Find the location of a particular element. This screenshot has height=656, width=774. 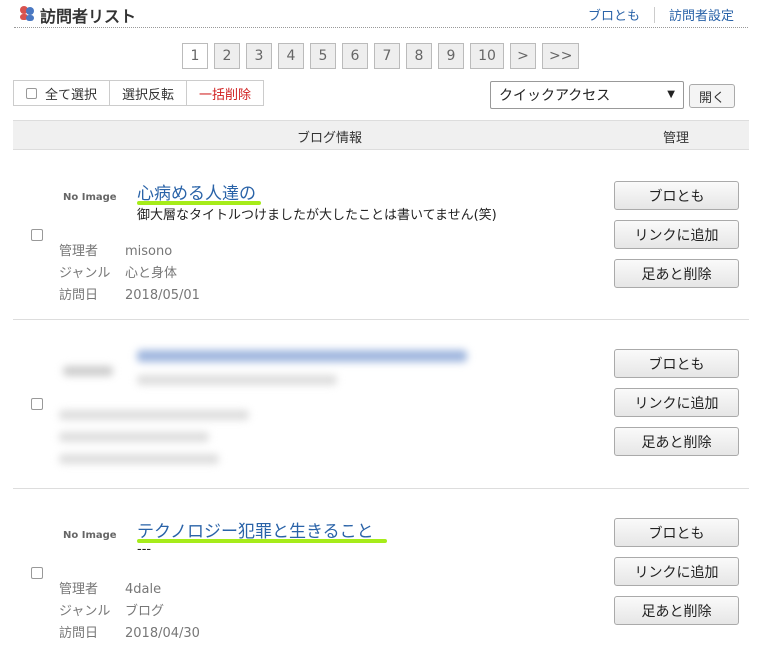

page-9: 9 is located at coordinates (451, 56).